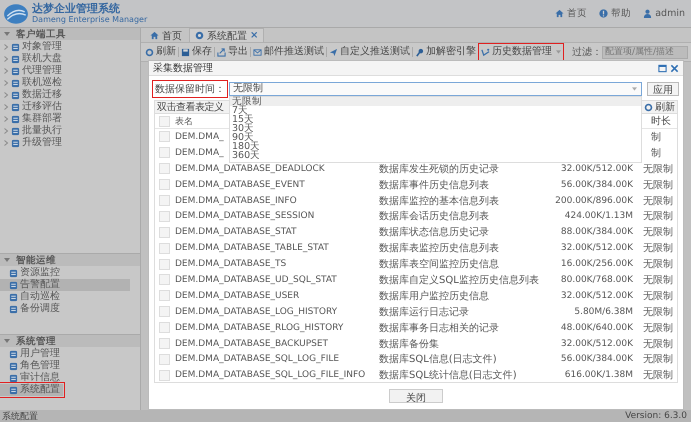 Image resolution: width=691 pixels, height=422 pixels. Describe the element at coordinates (434, 296) in the screenshot. I see `table-cell-text: 数据库用户监控历史信息` at that location.